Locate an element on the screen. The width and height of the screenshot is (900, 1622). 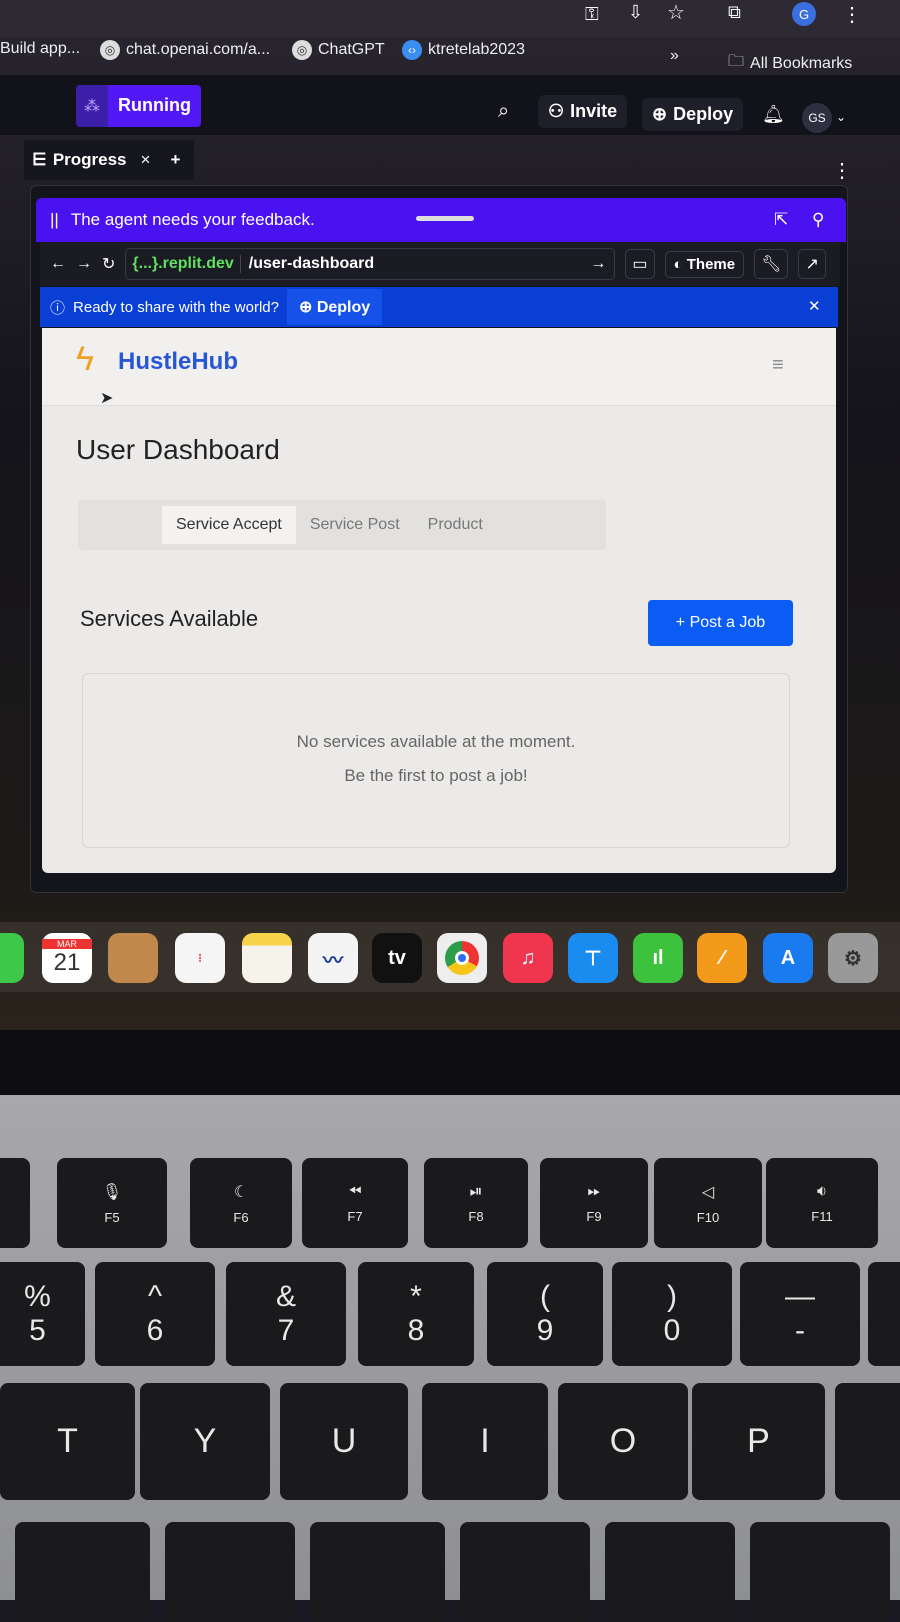
feedback-bar: || The agent needs your feedback. ⇱ ⚲ is located at coordinates (441, 220).